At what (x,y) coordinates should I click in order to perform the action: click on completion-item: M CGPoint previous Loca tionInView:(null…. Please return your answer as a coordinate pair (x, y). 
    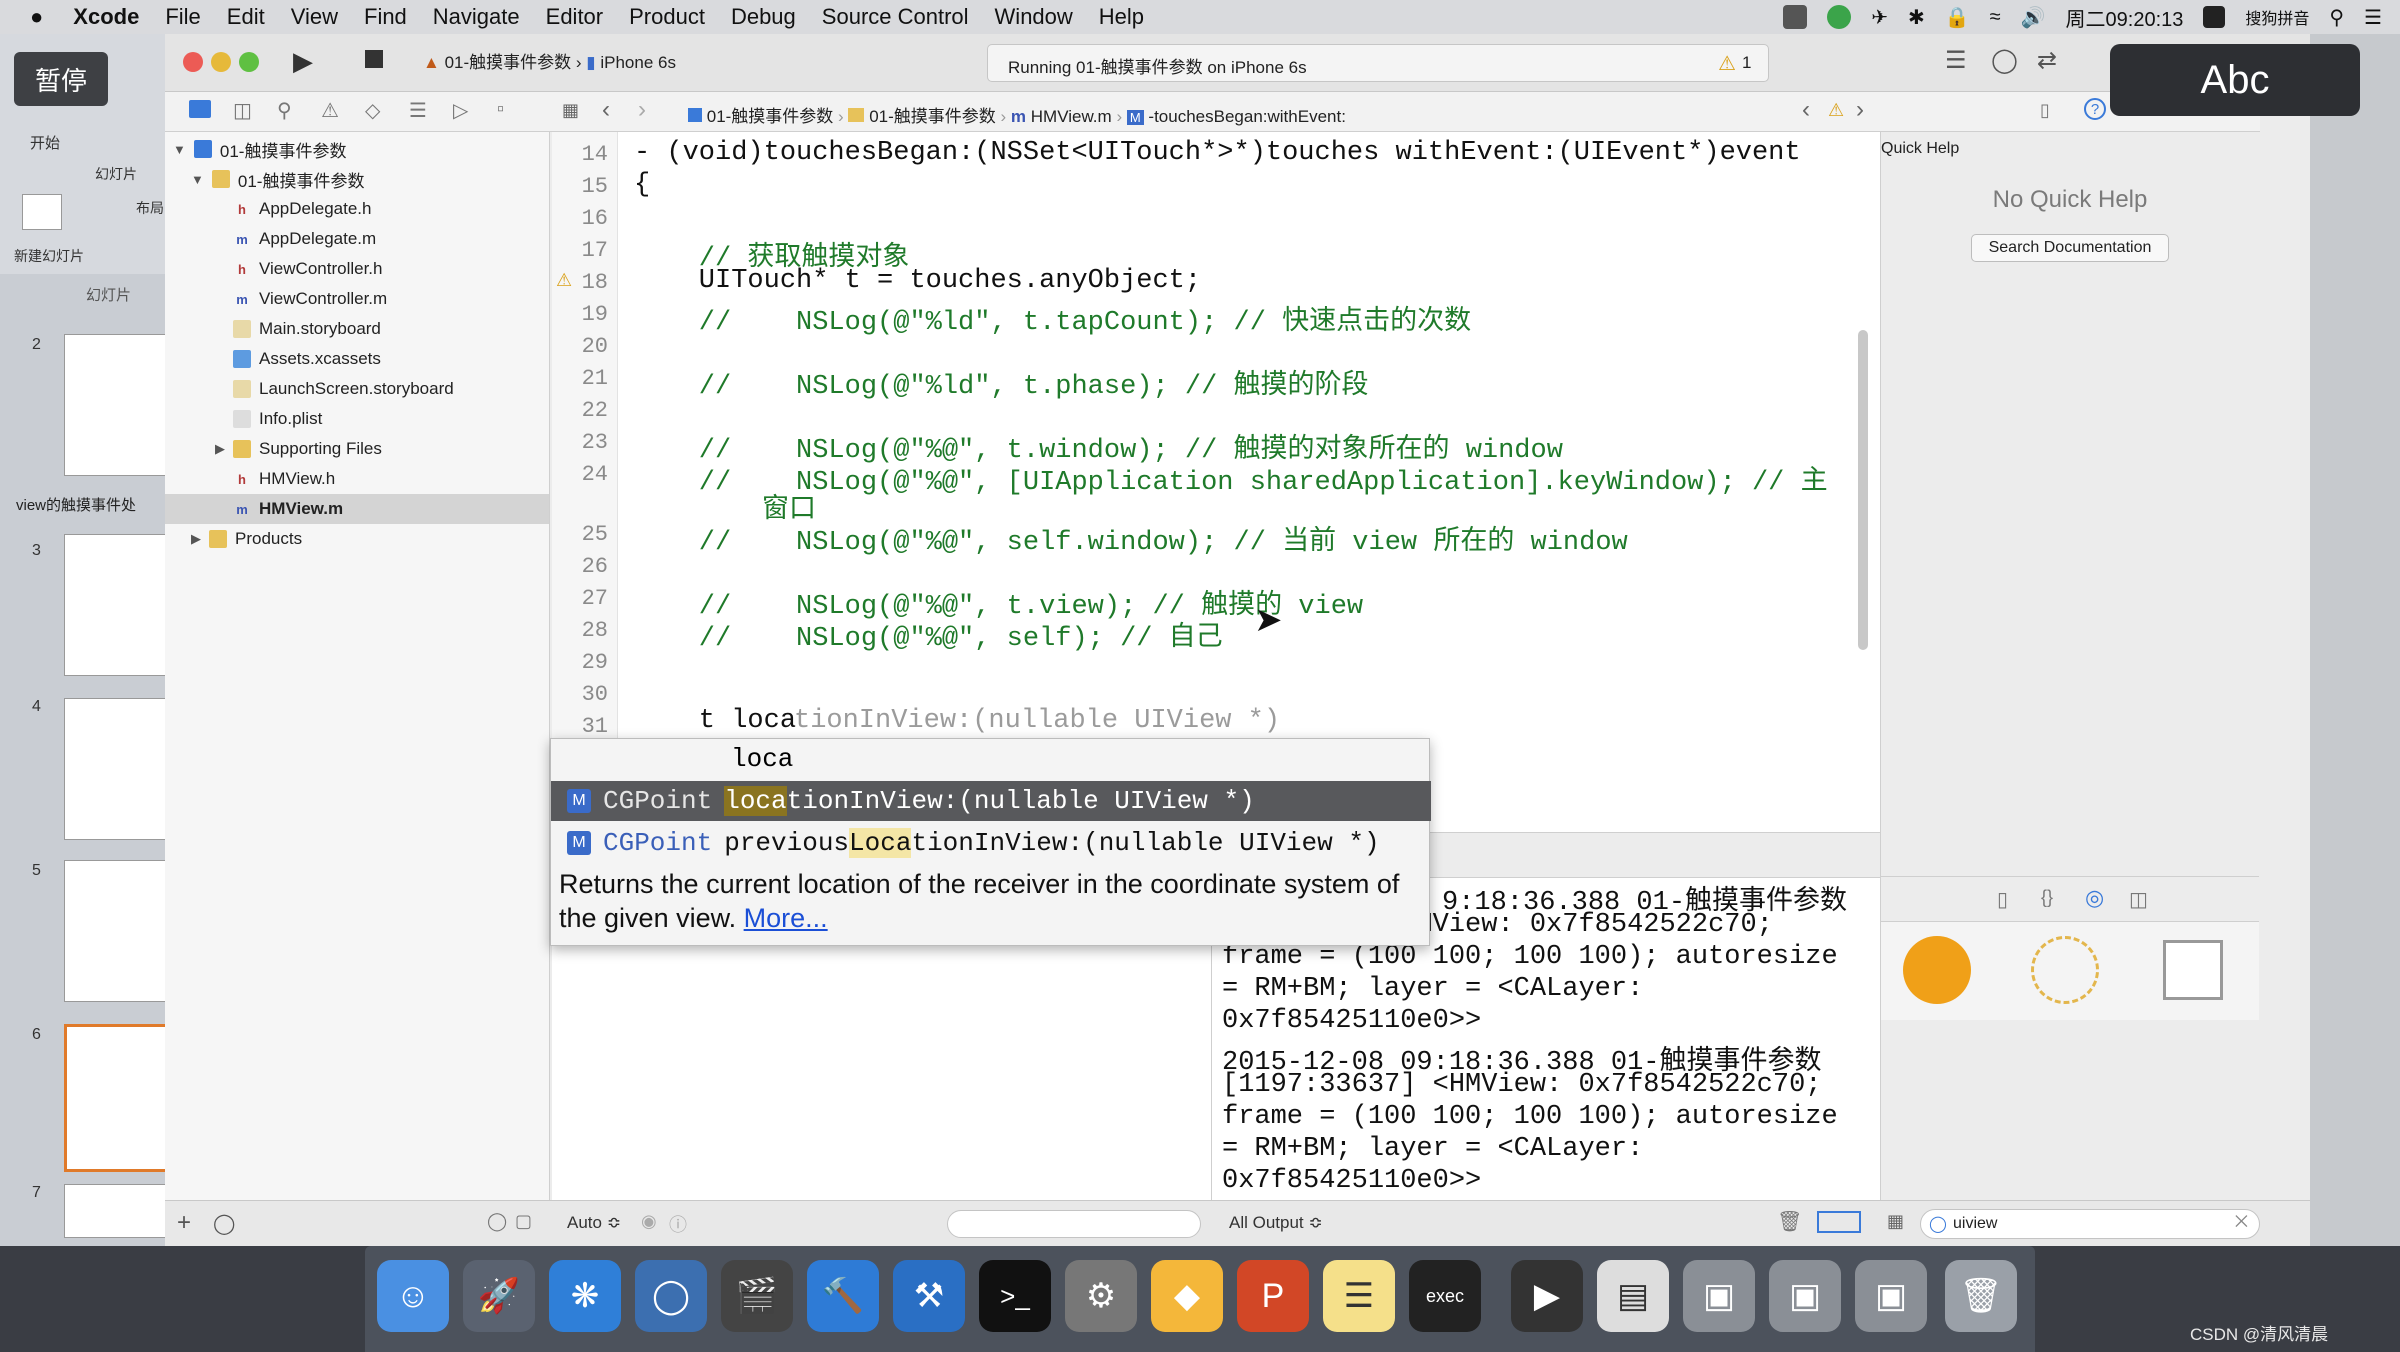
    Looking at the image, I should click on (991, 843).